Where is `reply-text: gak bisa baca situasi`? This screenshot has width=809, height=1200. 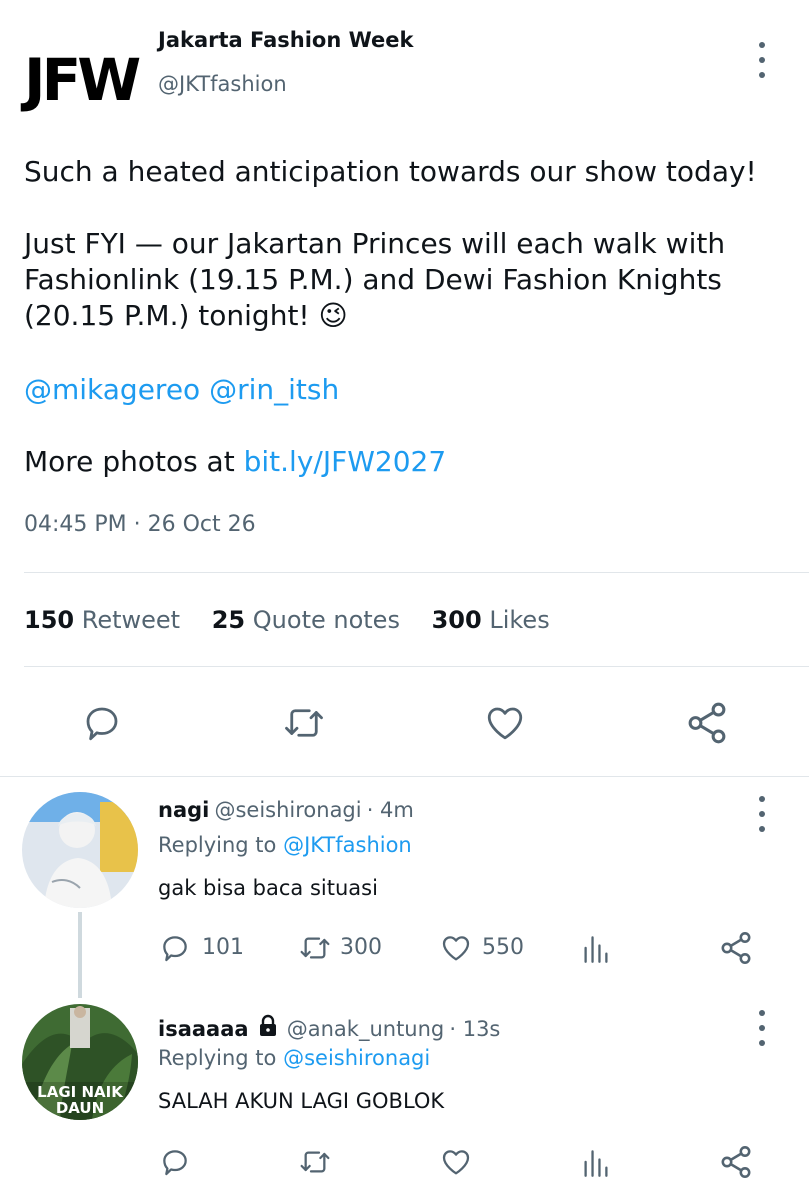 reply-text: gak bisa baca situasi is located at coordinates (268, 888).